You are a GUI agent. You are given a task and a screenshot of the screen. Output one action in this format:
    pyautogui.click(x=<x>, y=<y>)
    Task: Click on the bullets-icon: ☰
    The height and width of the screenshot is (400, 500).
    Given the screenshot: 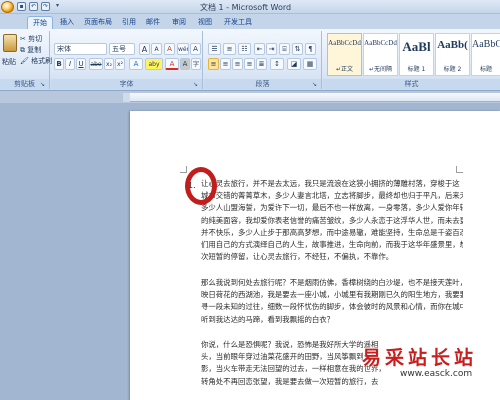 What is the action you would take?
    pyautogui.click(x=214, y=49)
    